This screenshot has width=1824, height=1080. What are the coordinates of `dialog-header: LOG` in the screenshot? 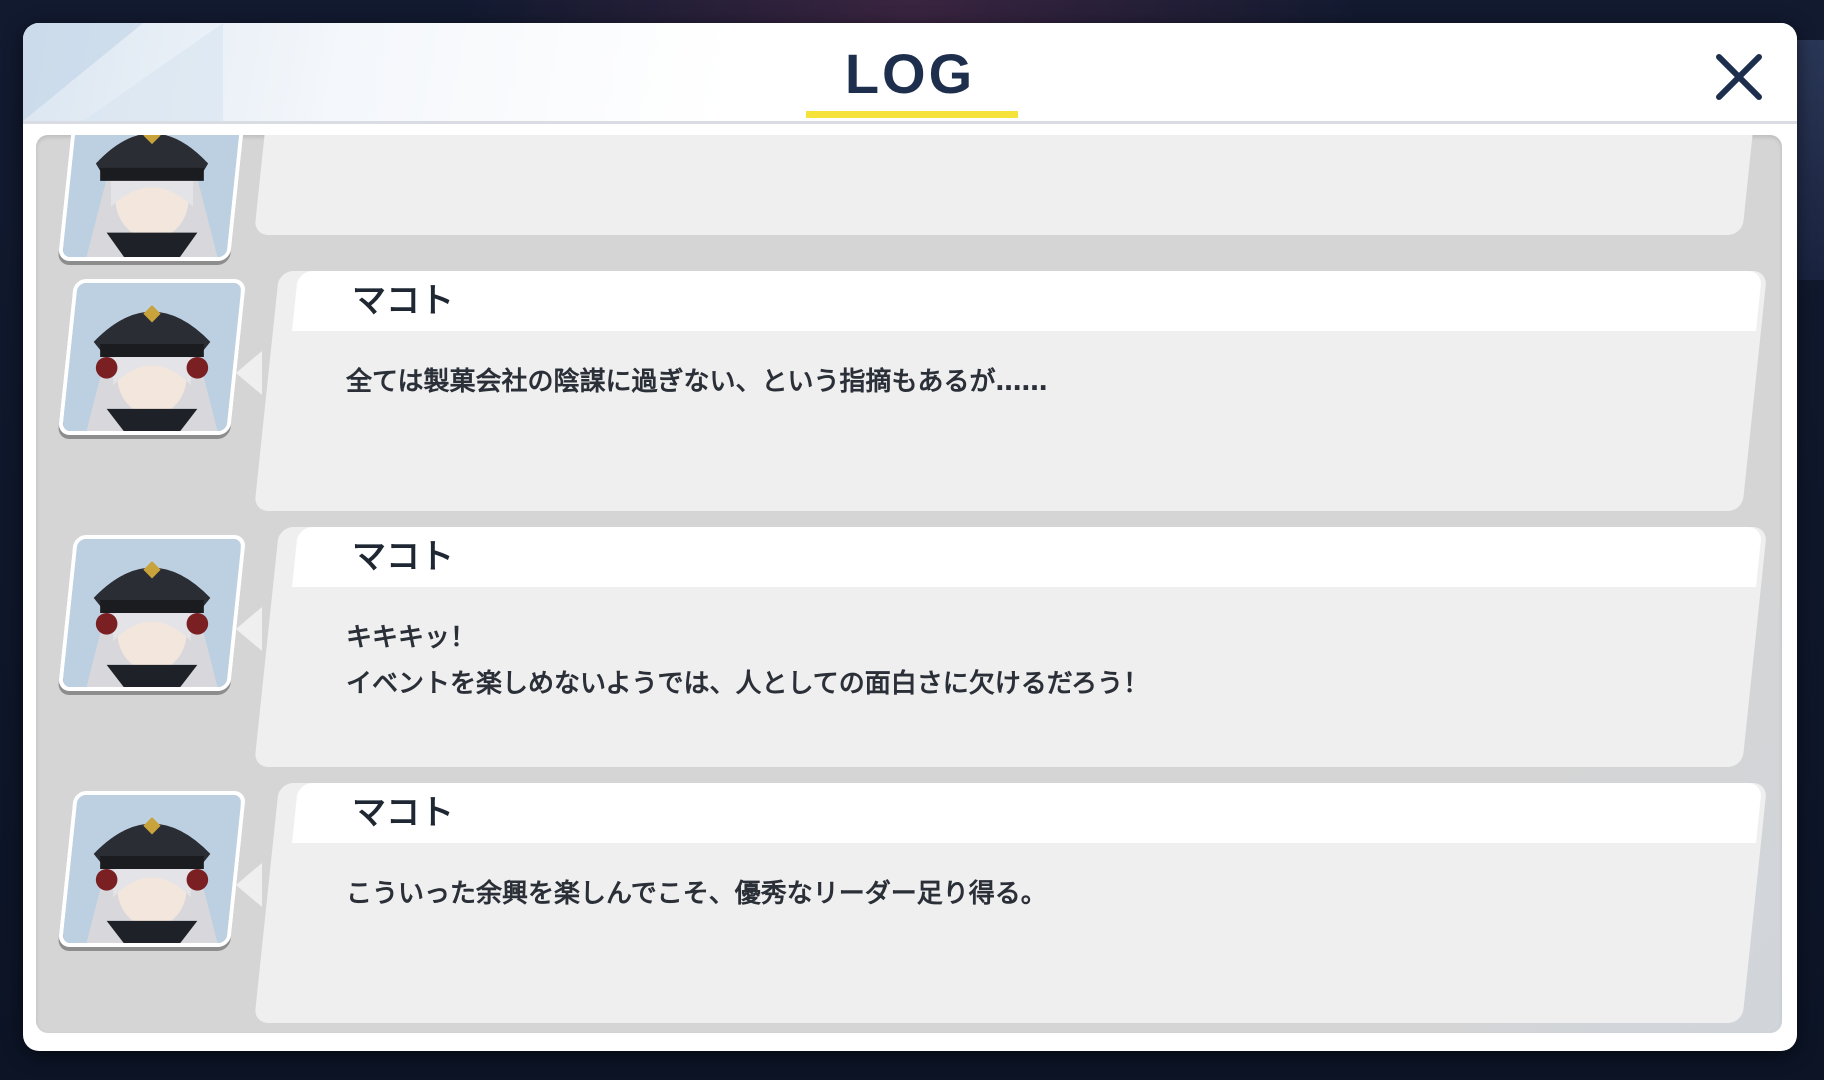 It's located at (910, 73).